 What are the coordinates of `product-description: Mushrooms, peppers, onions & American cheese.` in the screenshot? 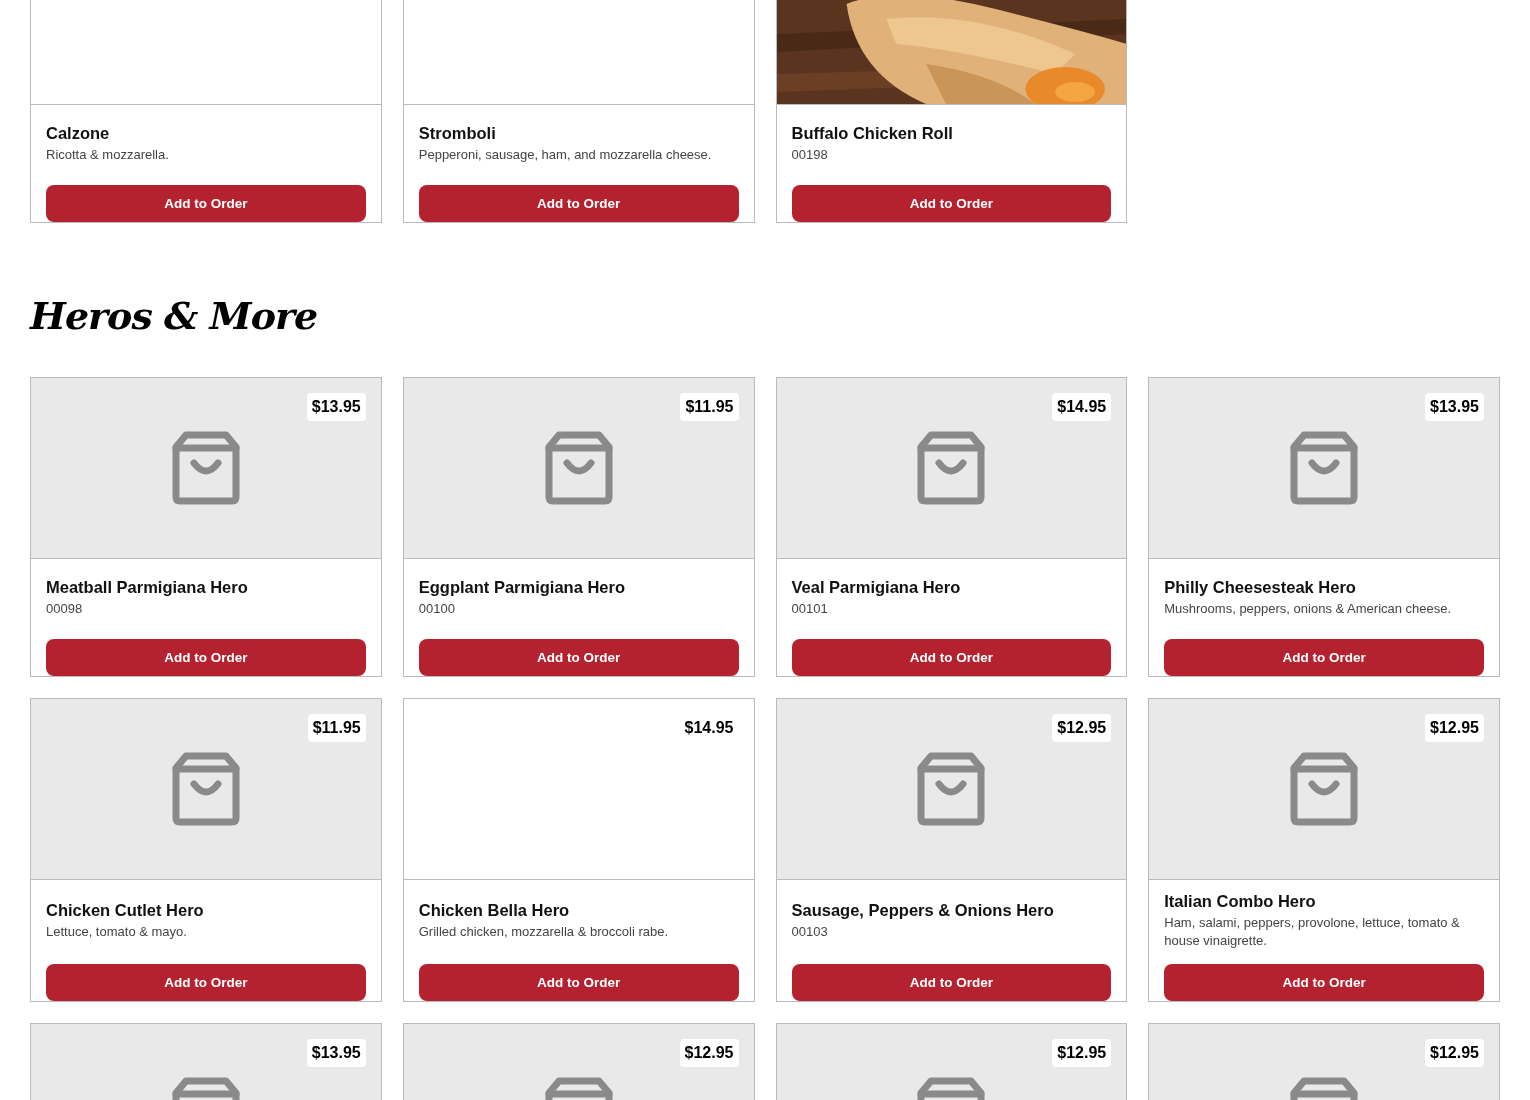 It's located at (1308, 608).